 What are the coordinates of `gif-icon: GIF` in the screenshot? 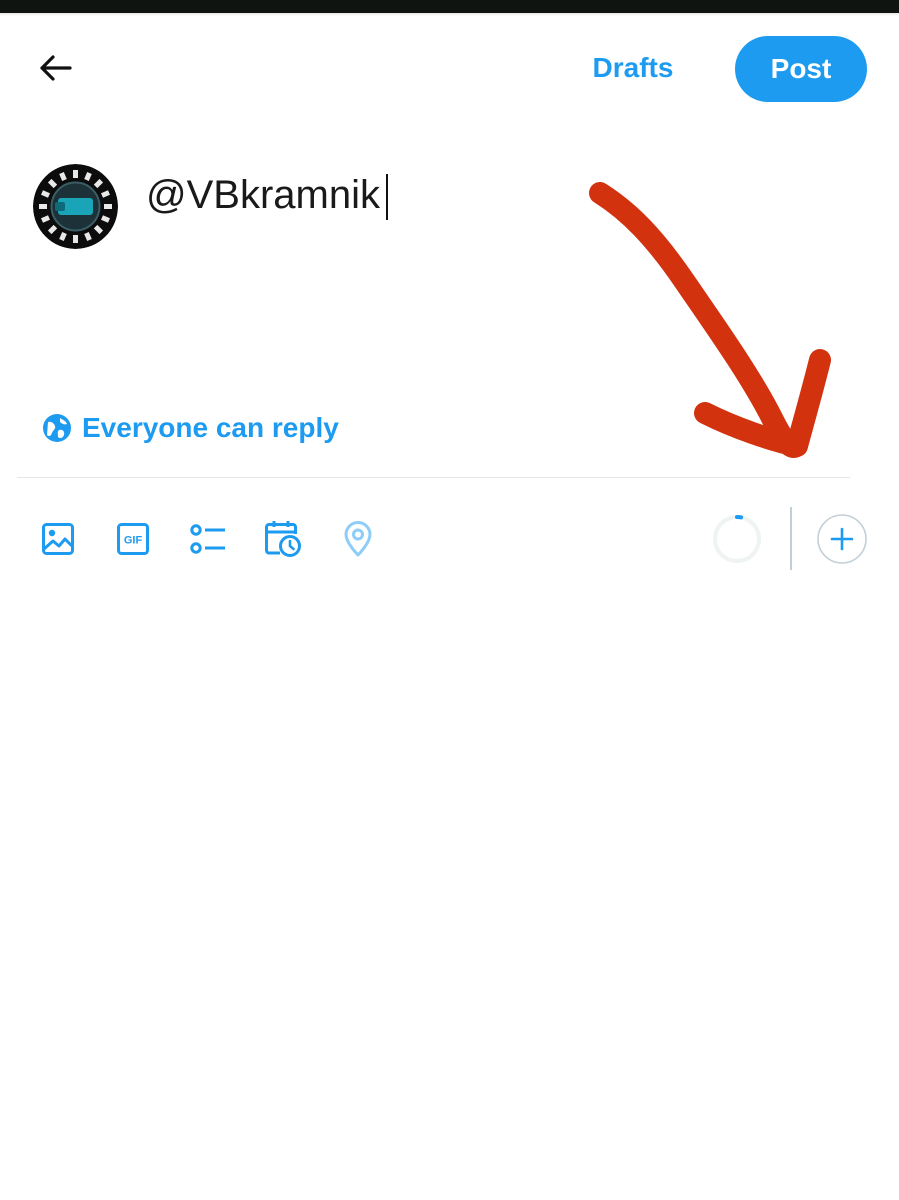 It's located at (133, 539).